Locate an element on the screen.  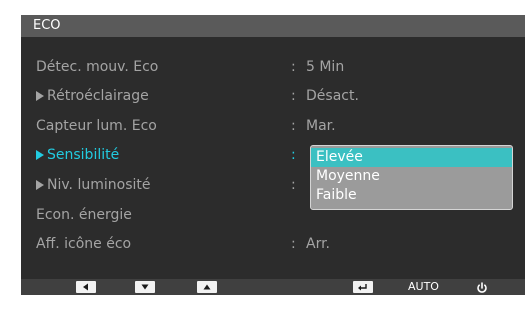
menu-item-label: Capteur lum. Eco is located at coordinates (96, 126).